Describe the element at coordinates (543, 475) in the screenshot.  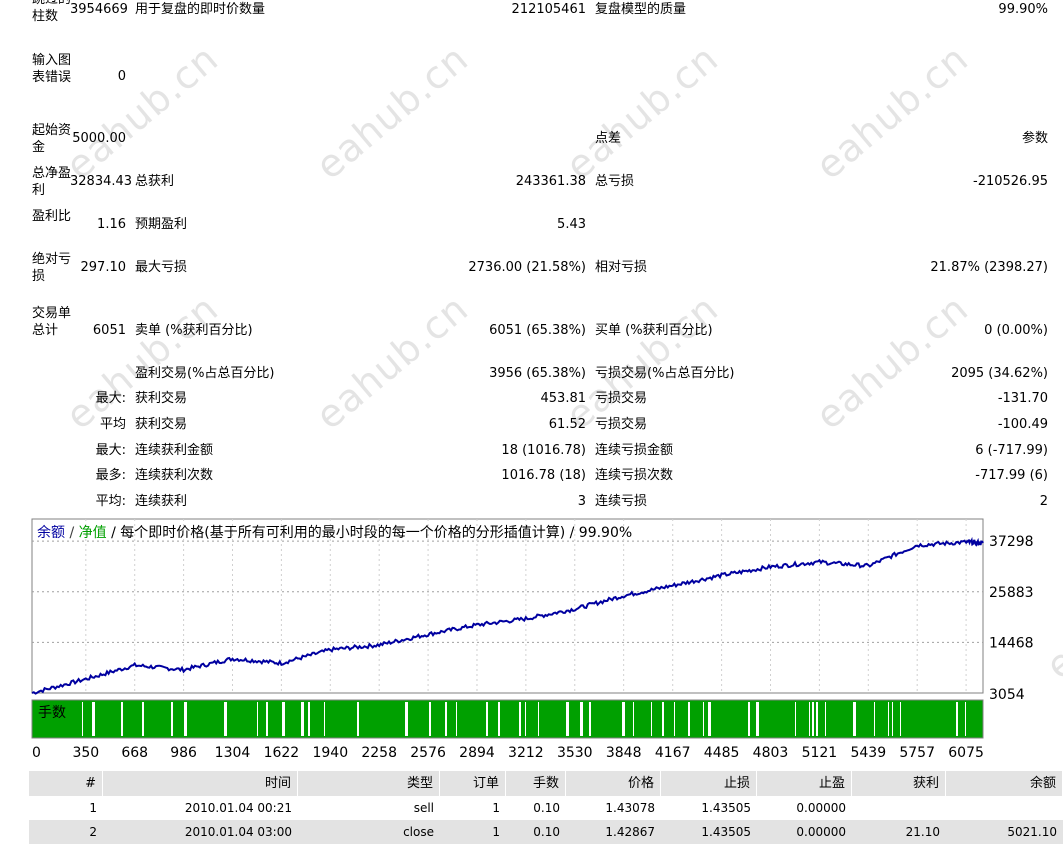
I see `stat-value: 1016.78 (18)` at that location.